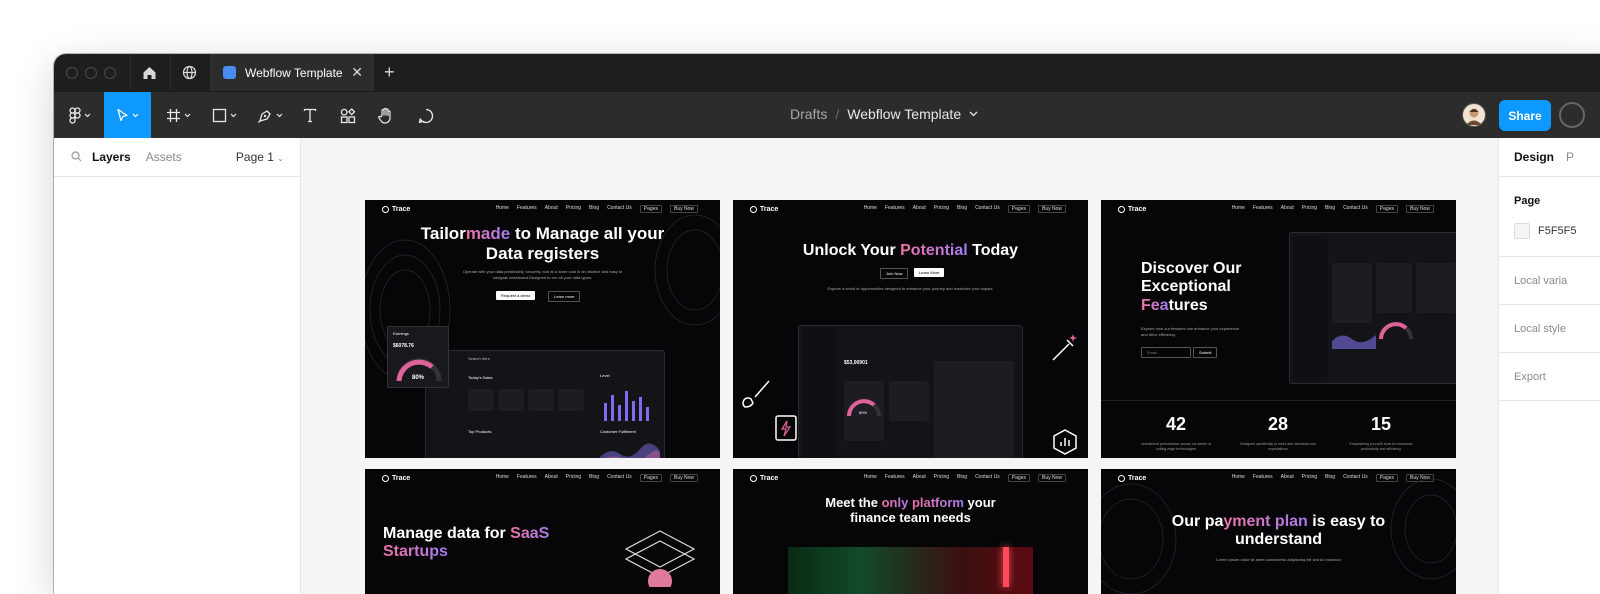 The image size is (1600, 594). What do you see at coordinates (357, 72) in the screenshot?
I see `close-icon: ✕` at bounding box center [357, 72].